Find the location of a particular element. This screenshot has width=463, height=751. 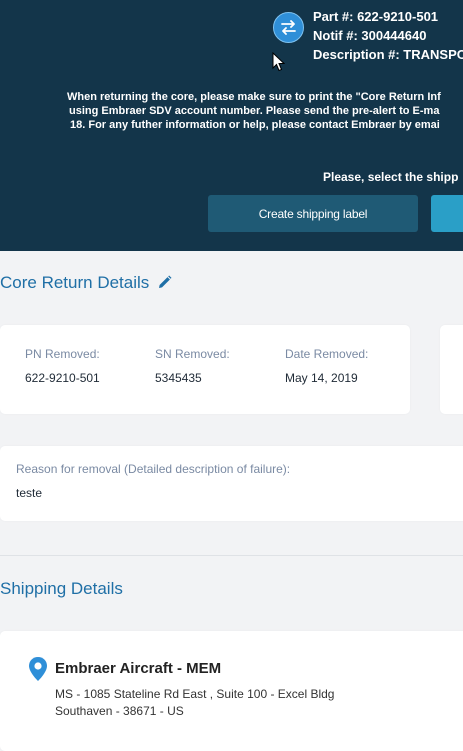

notif-number: Notif #: 300444640 is located at coordinates (370, 35).